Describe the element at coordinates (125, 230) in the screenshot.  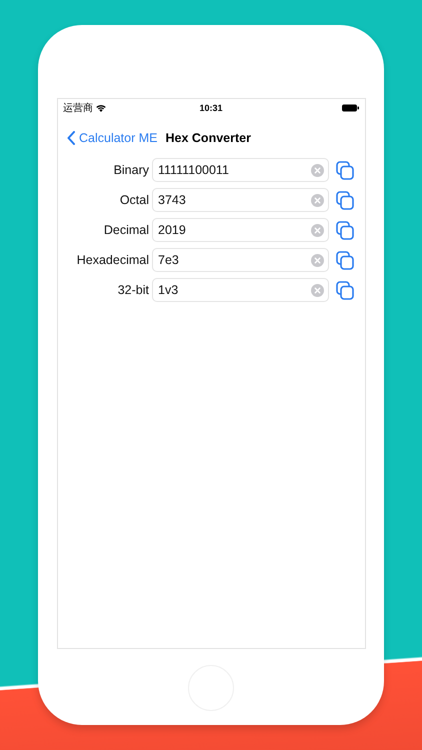
I see `field-label: Decimal` at that location.